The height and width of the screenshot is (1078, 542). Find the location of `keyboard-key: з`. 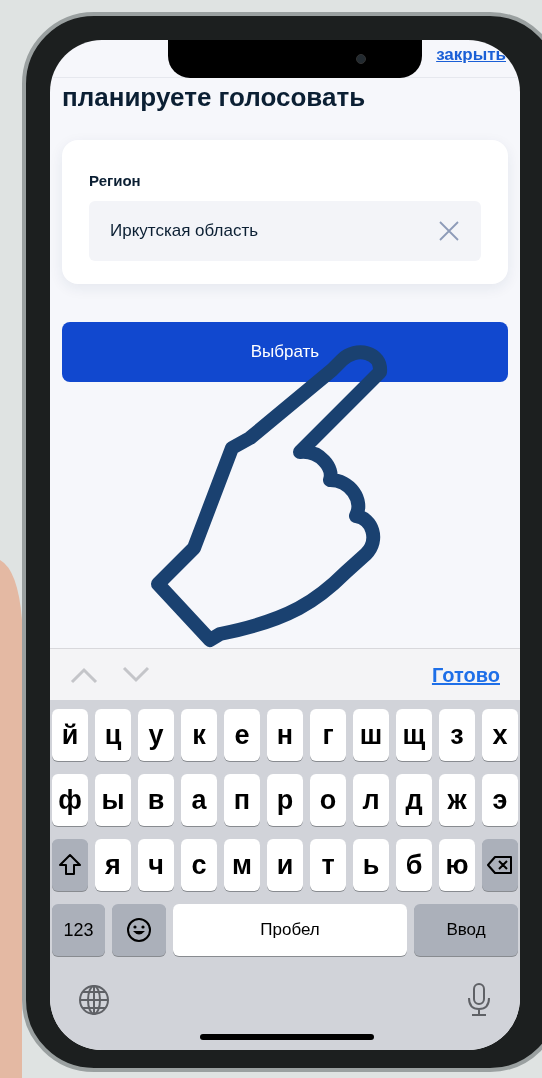

keyboard-key: з is located at coordinates (457, 735).